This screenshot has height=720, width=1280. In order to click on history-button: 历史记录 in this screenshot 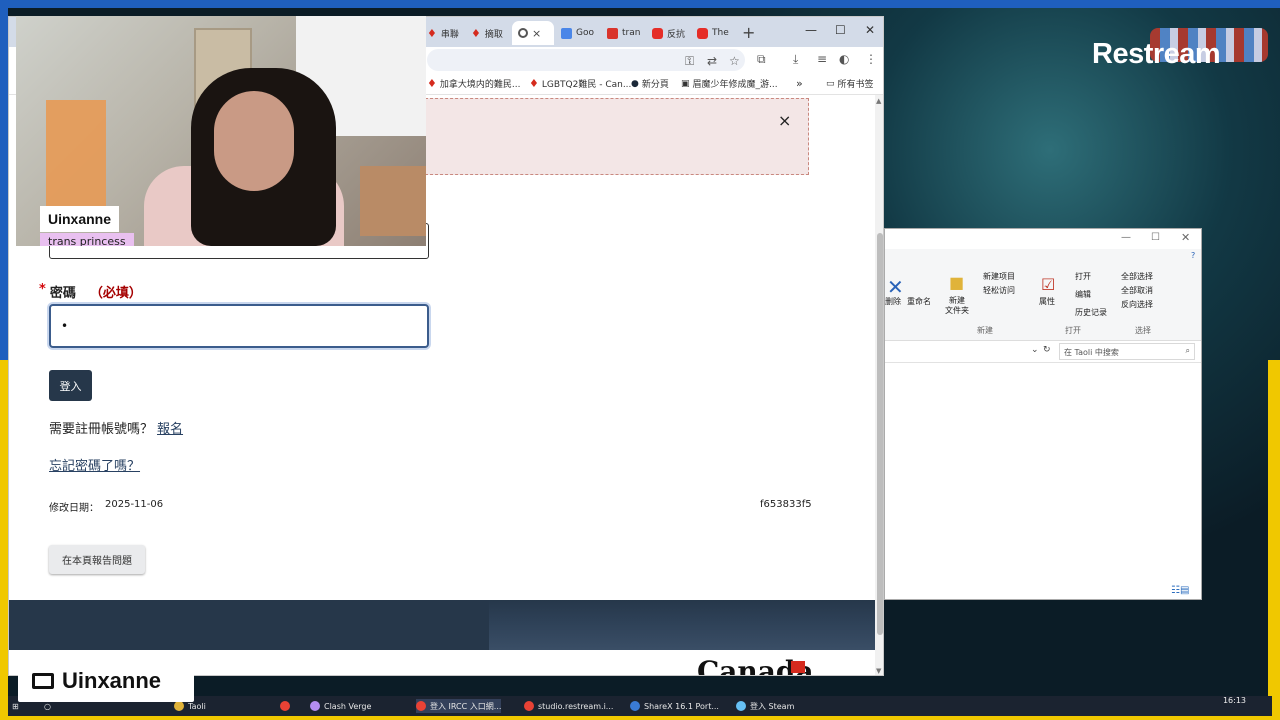, I will do `click(1091, 312)`.